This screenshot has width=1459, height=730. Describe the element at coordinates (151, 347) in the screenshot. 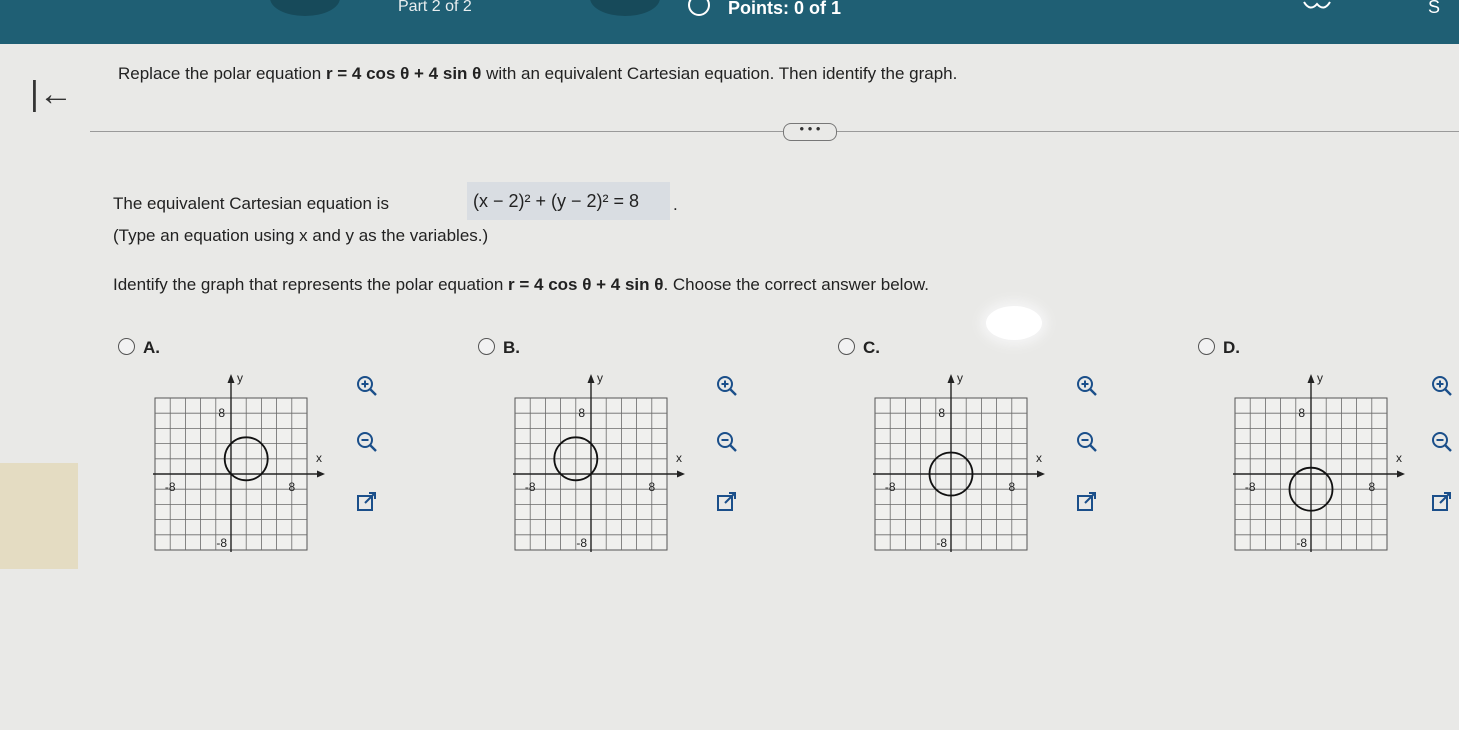

I see `option-letter: A.` at that location.